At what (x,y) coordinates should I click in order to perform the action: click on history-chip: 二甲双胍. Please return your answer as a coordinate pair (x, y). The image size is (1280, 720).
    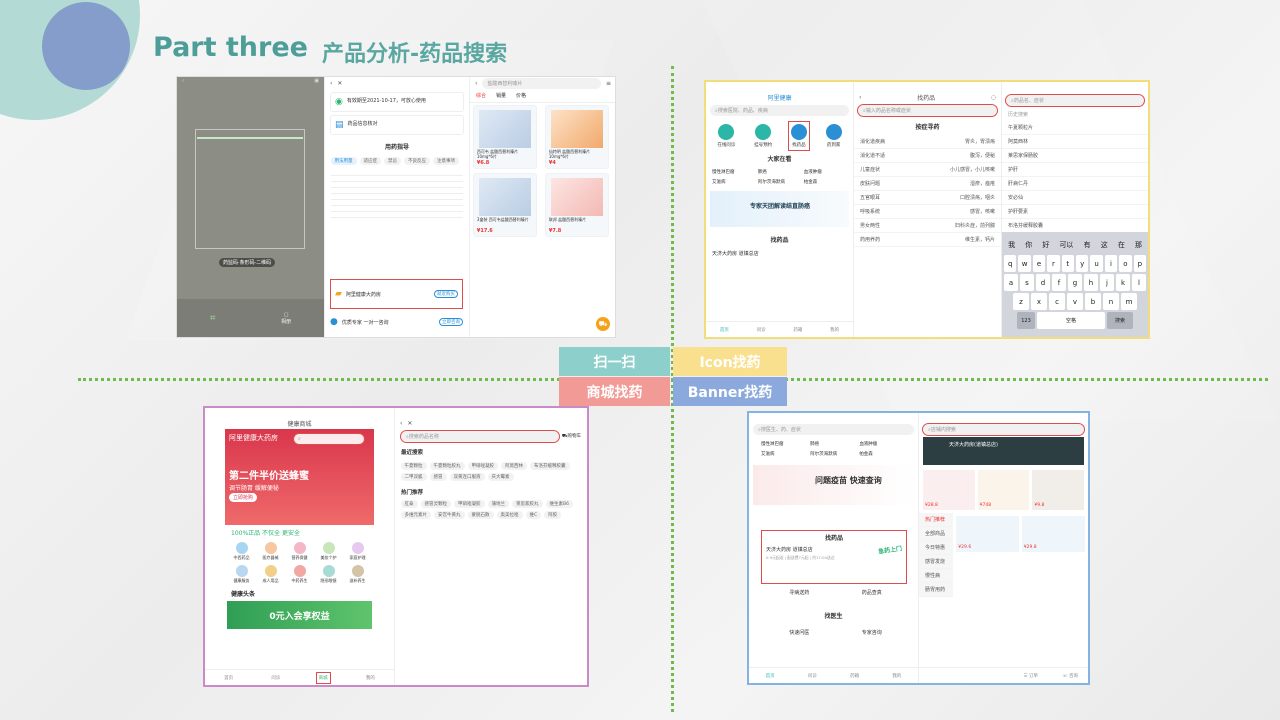
    Looking at the image, I should click on (413, 476).